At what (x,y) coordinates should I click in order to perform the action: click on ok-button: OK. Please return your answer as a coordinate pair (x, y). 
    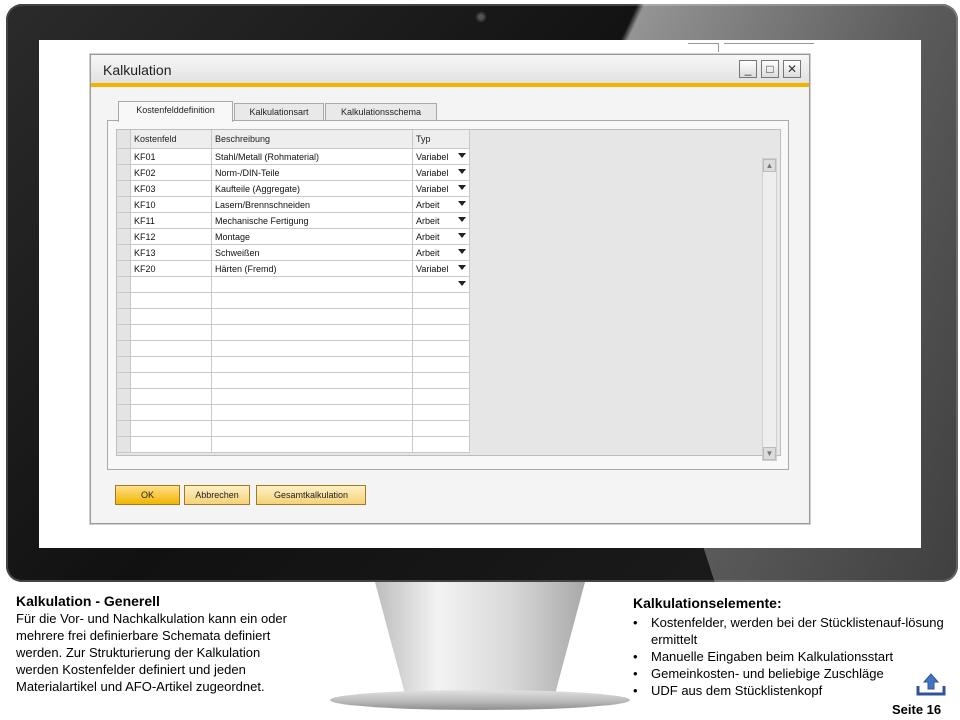
    Looking at the image, I should click on (147, 495).